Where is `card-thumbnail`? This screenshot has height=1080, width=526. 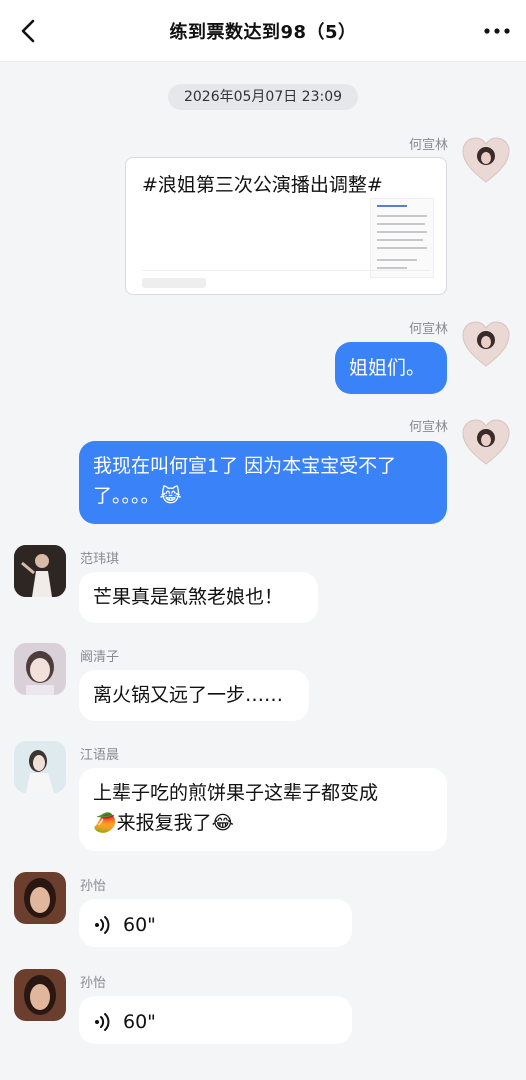
card-thumbnail is located at coordinates (402, 238).